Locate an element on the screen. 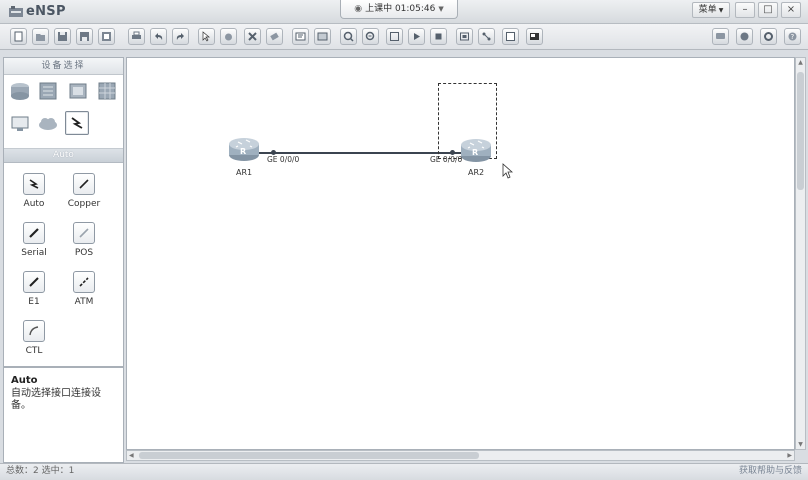 Image resolution: width=808 pixels, height=480 pixels. scroll-down-icon: ▼ is located at coordinates (800, 444).